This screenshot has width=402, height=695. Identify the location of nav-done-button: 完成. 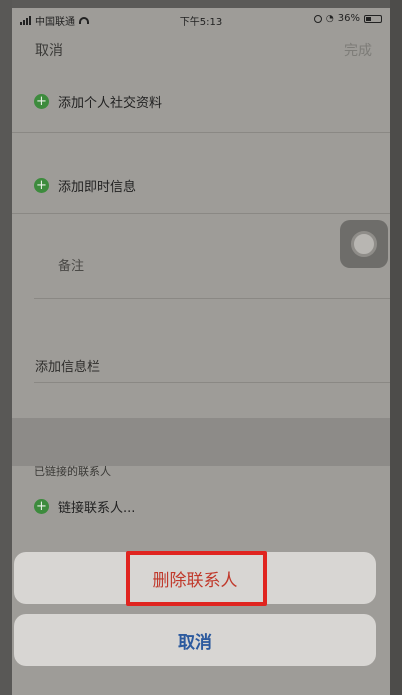
(358, 50).